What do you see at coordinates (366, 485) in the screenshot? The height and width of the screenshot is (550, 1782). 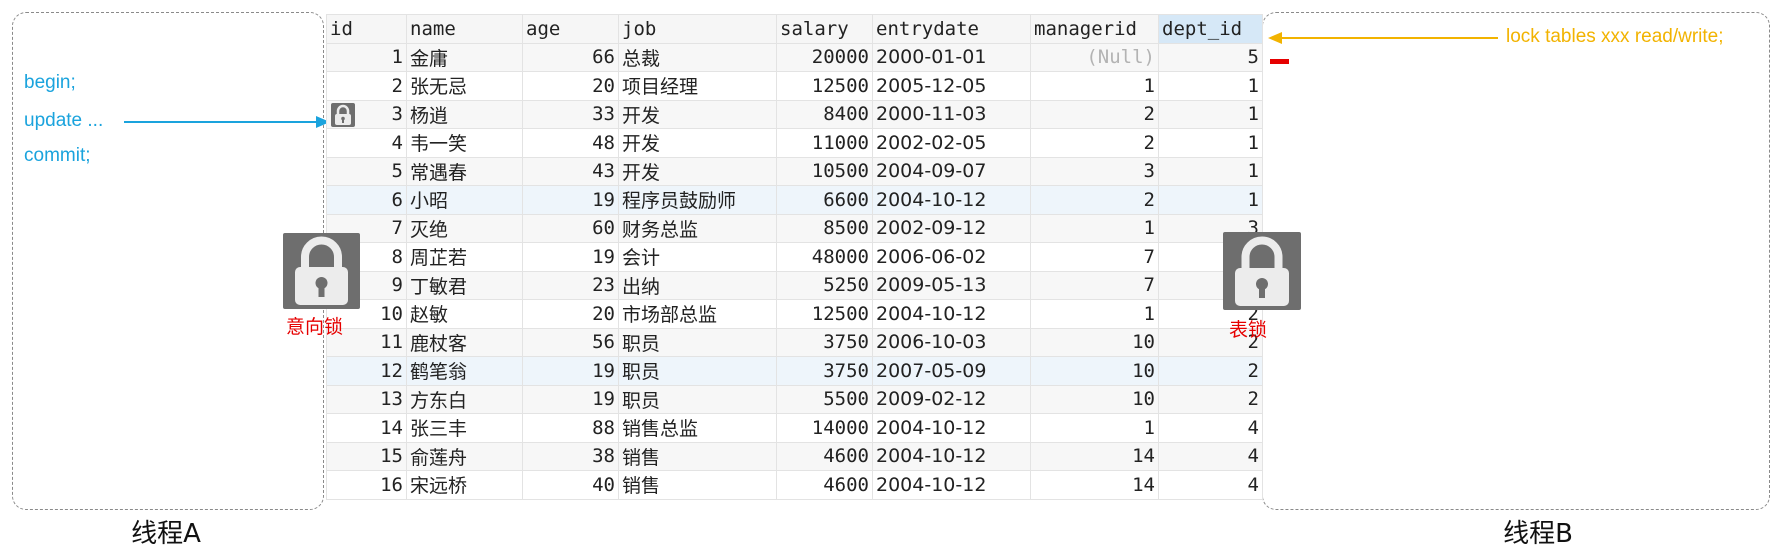 I see `cell-id: 16` at bounding box center [366, 485].